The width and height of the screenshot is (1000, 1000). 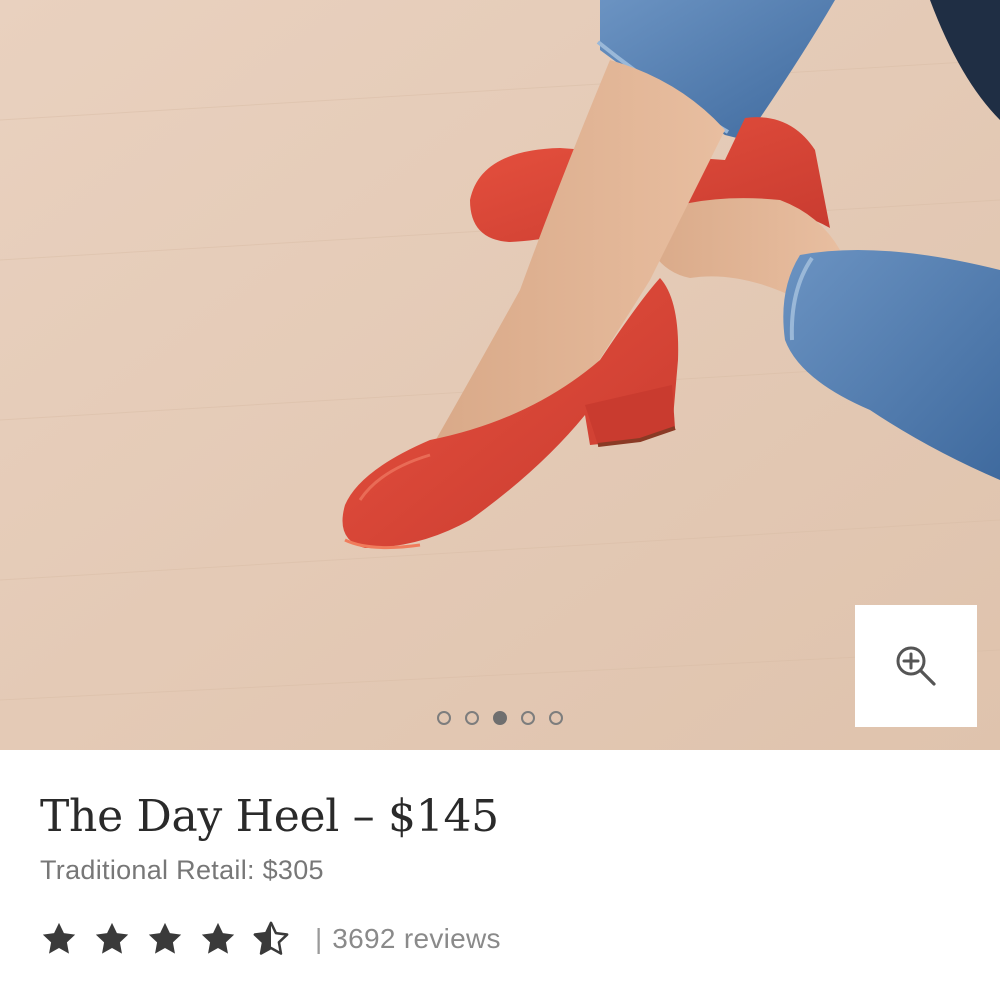 I want to click on reviews-link: 3692 reviews, so click(x=416, y=939).